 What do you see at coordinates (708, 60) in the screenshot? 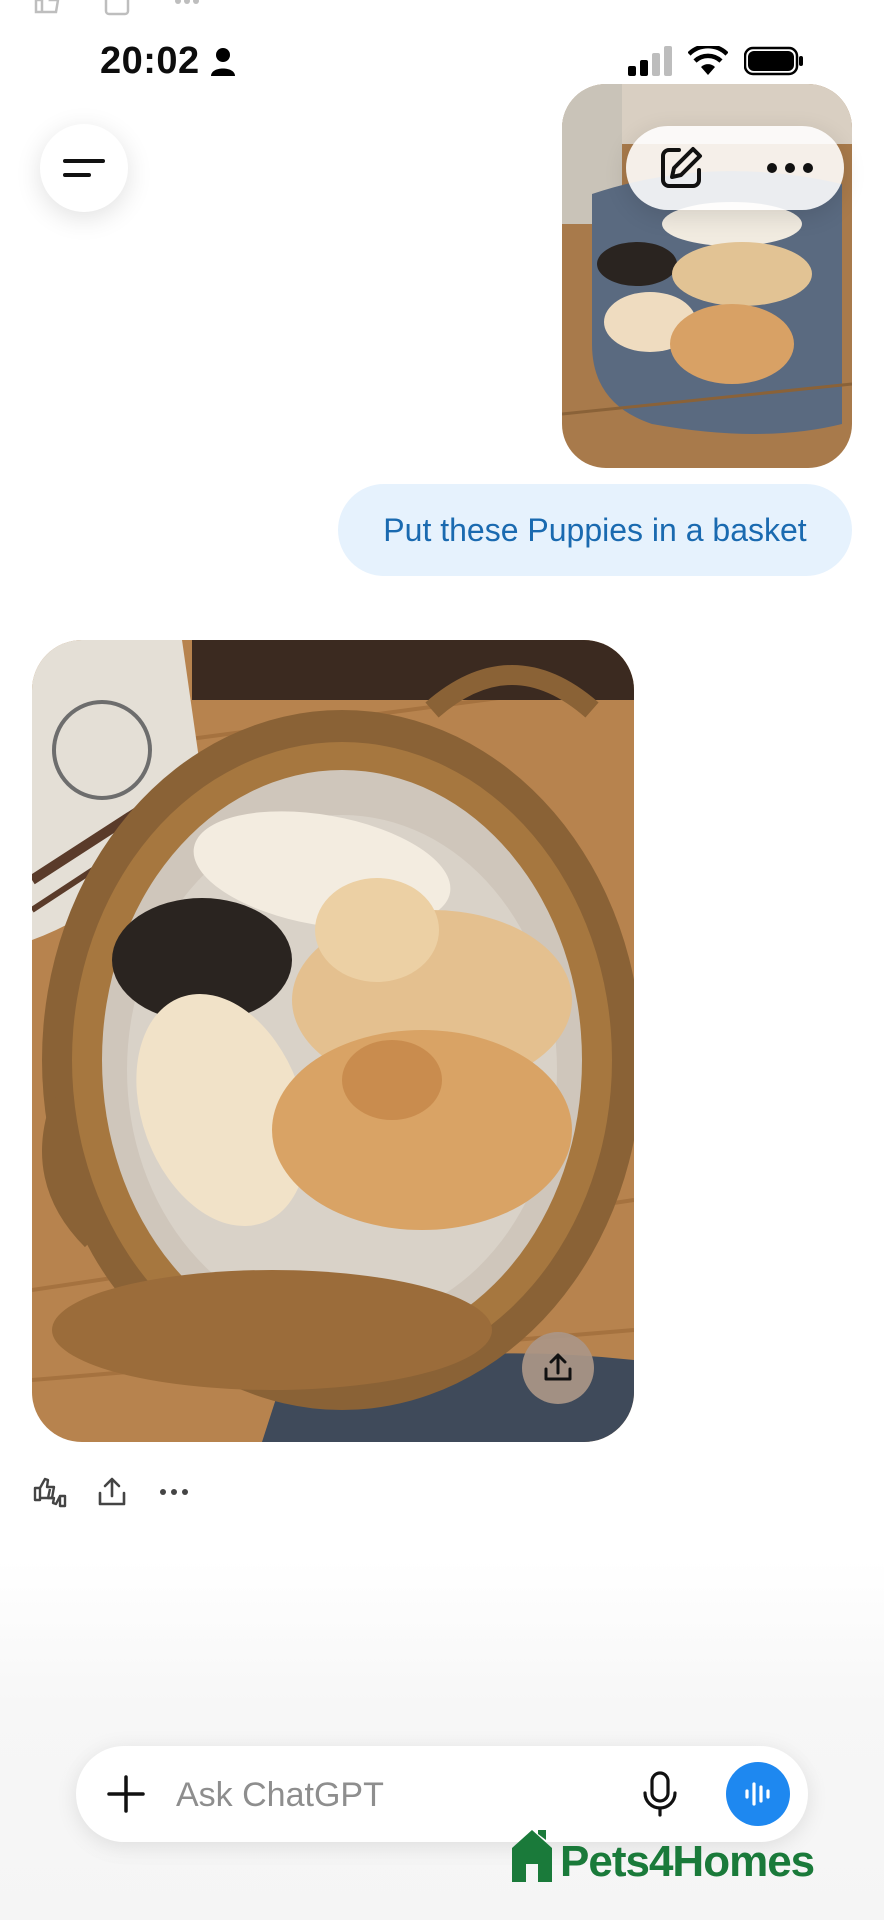
I see `wifi-icon` at bounding box center [708, 60].